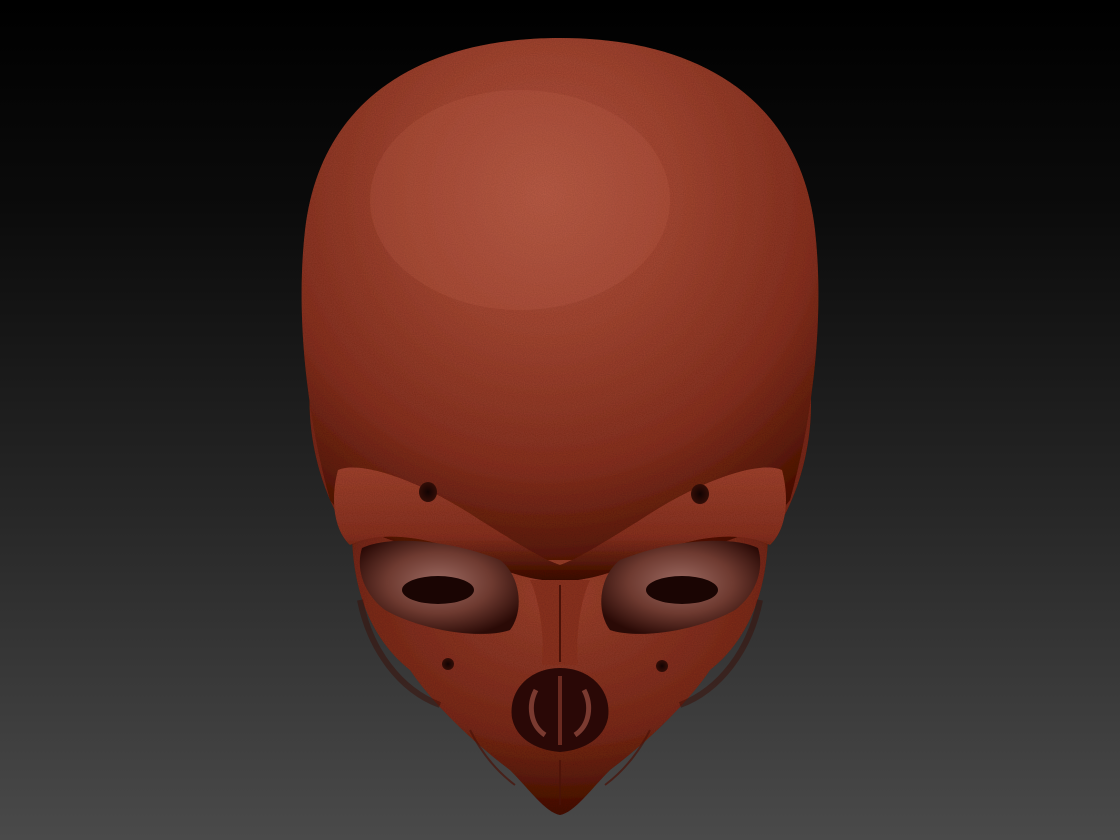 Image resolution: width=1120 pixels, height=840 pixels. Describe the element at coordinates (448, 664) in the screenshot. I see `left-infraorbital-foramen` at that location.